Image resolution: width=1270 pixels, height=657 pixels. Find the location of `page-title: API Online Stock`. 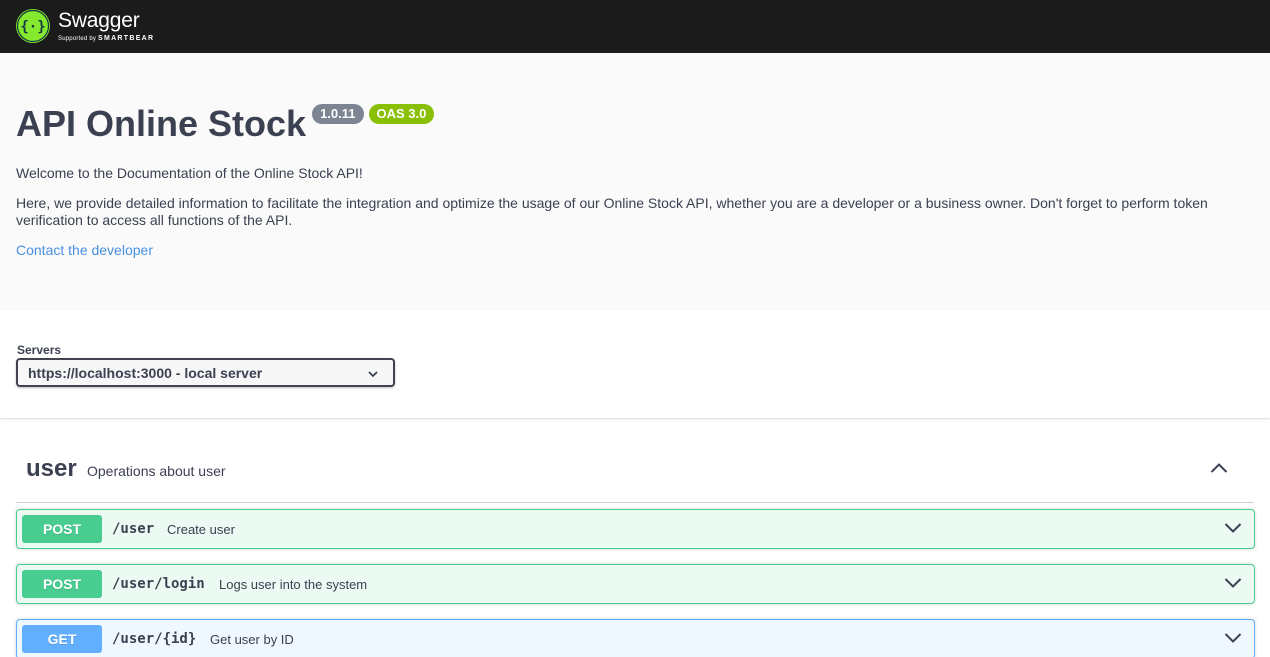

page-title: API Online Stock is located at coordinates (161, 123).